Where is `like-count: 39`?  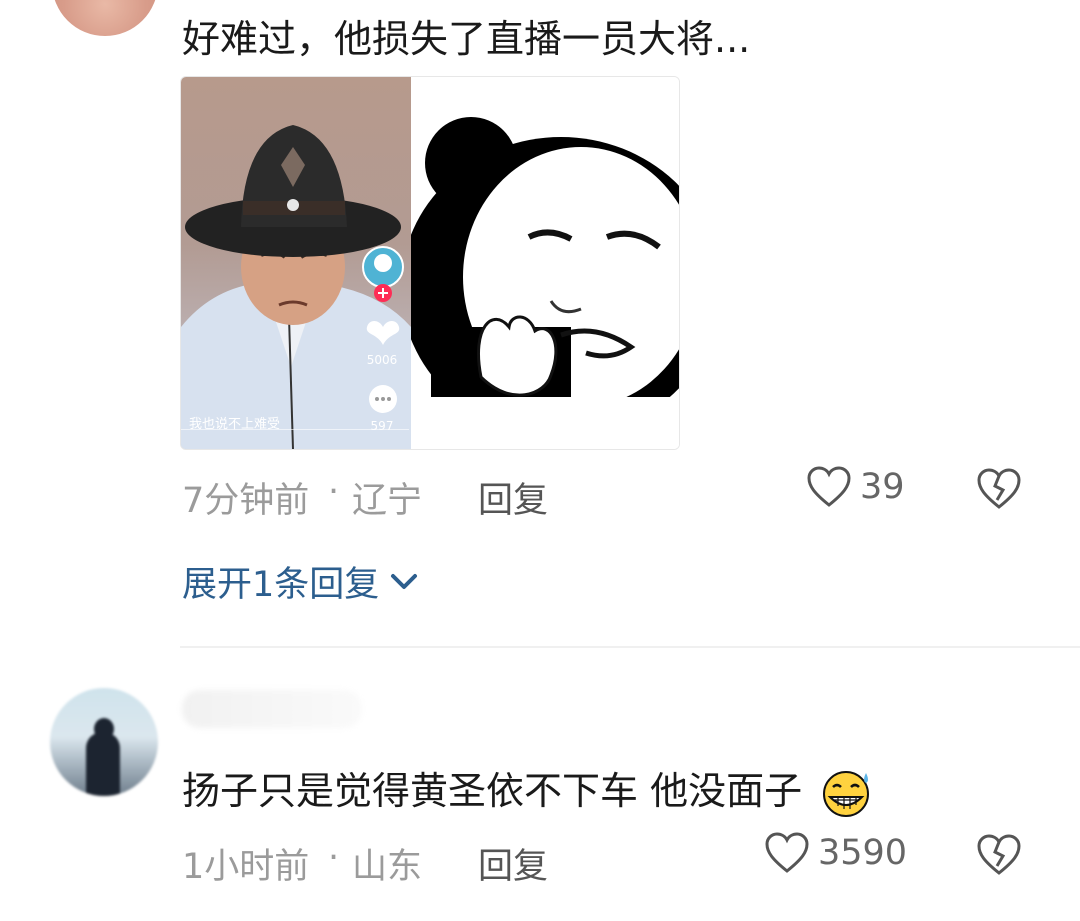 like-count: 39 is located at coordinates (882, 487).